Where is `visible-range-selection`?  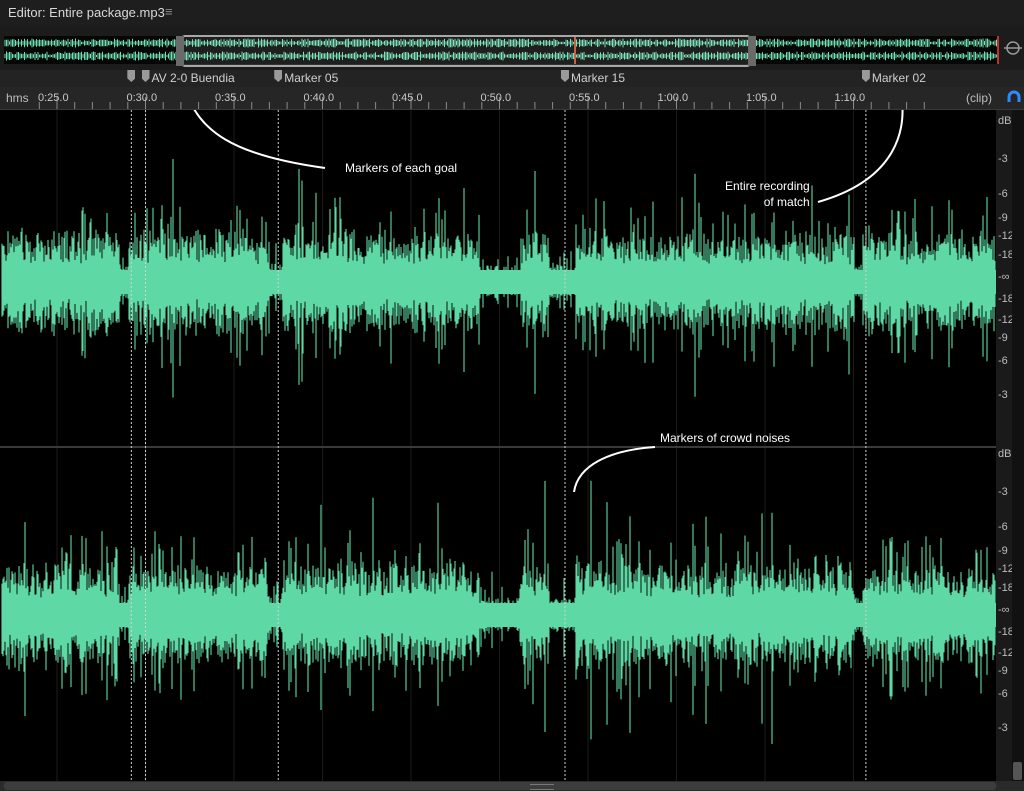 visible-range-selection is located at coordinates (466, 51).